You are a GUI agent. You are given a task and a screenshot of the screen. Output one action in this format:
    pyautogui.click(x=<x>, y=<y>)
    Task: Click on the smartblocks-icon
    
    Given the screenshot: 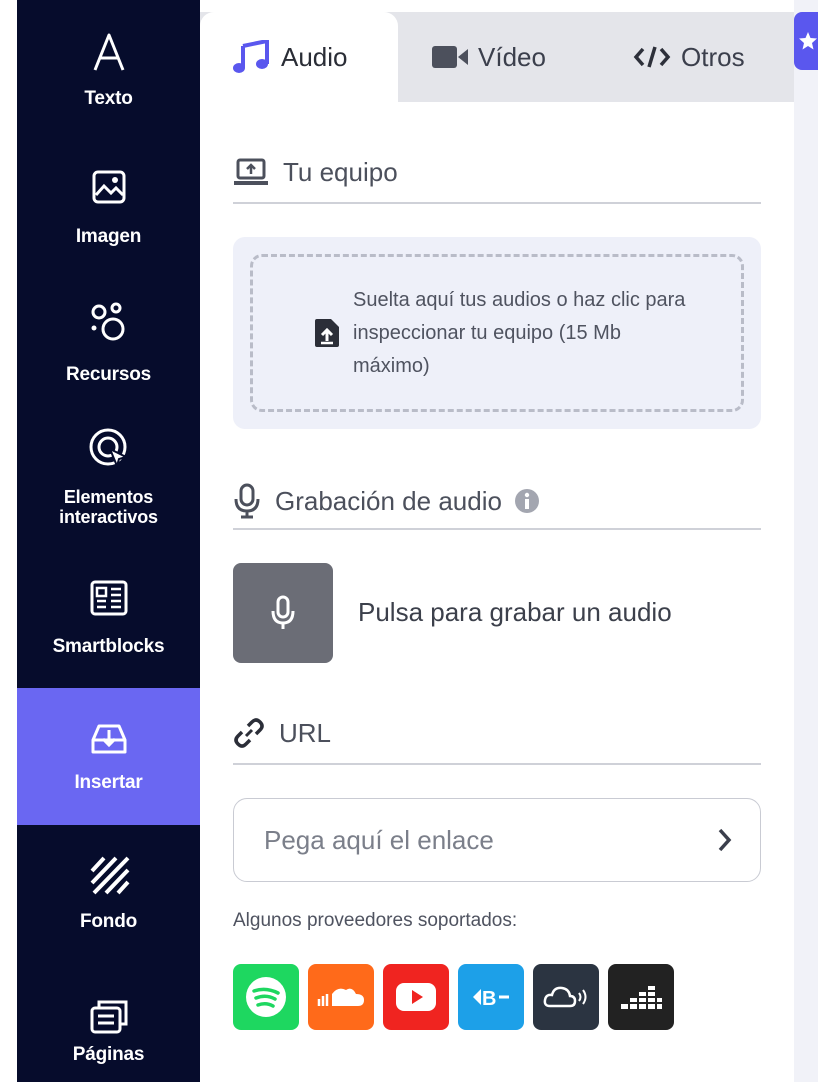 What is the action you would take?
    pyautogui.click(x=108, y=598)
    